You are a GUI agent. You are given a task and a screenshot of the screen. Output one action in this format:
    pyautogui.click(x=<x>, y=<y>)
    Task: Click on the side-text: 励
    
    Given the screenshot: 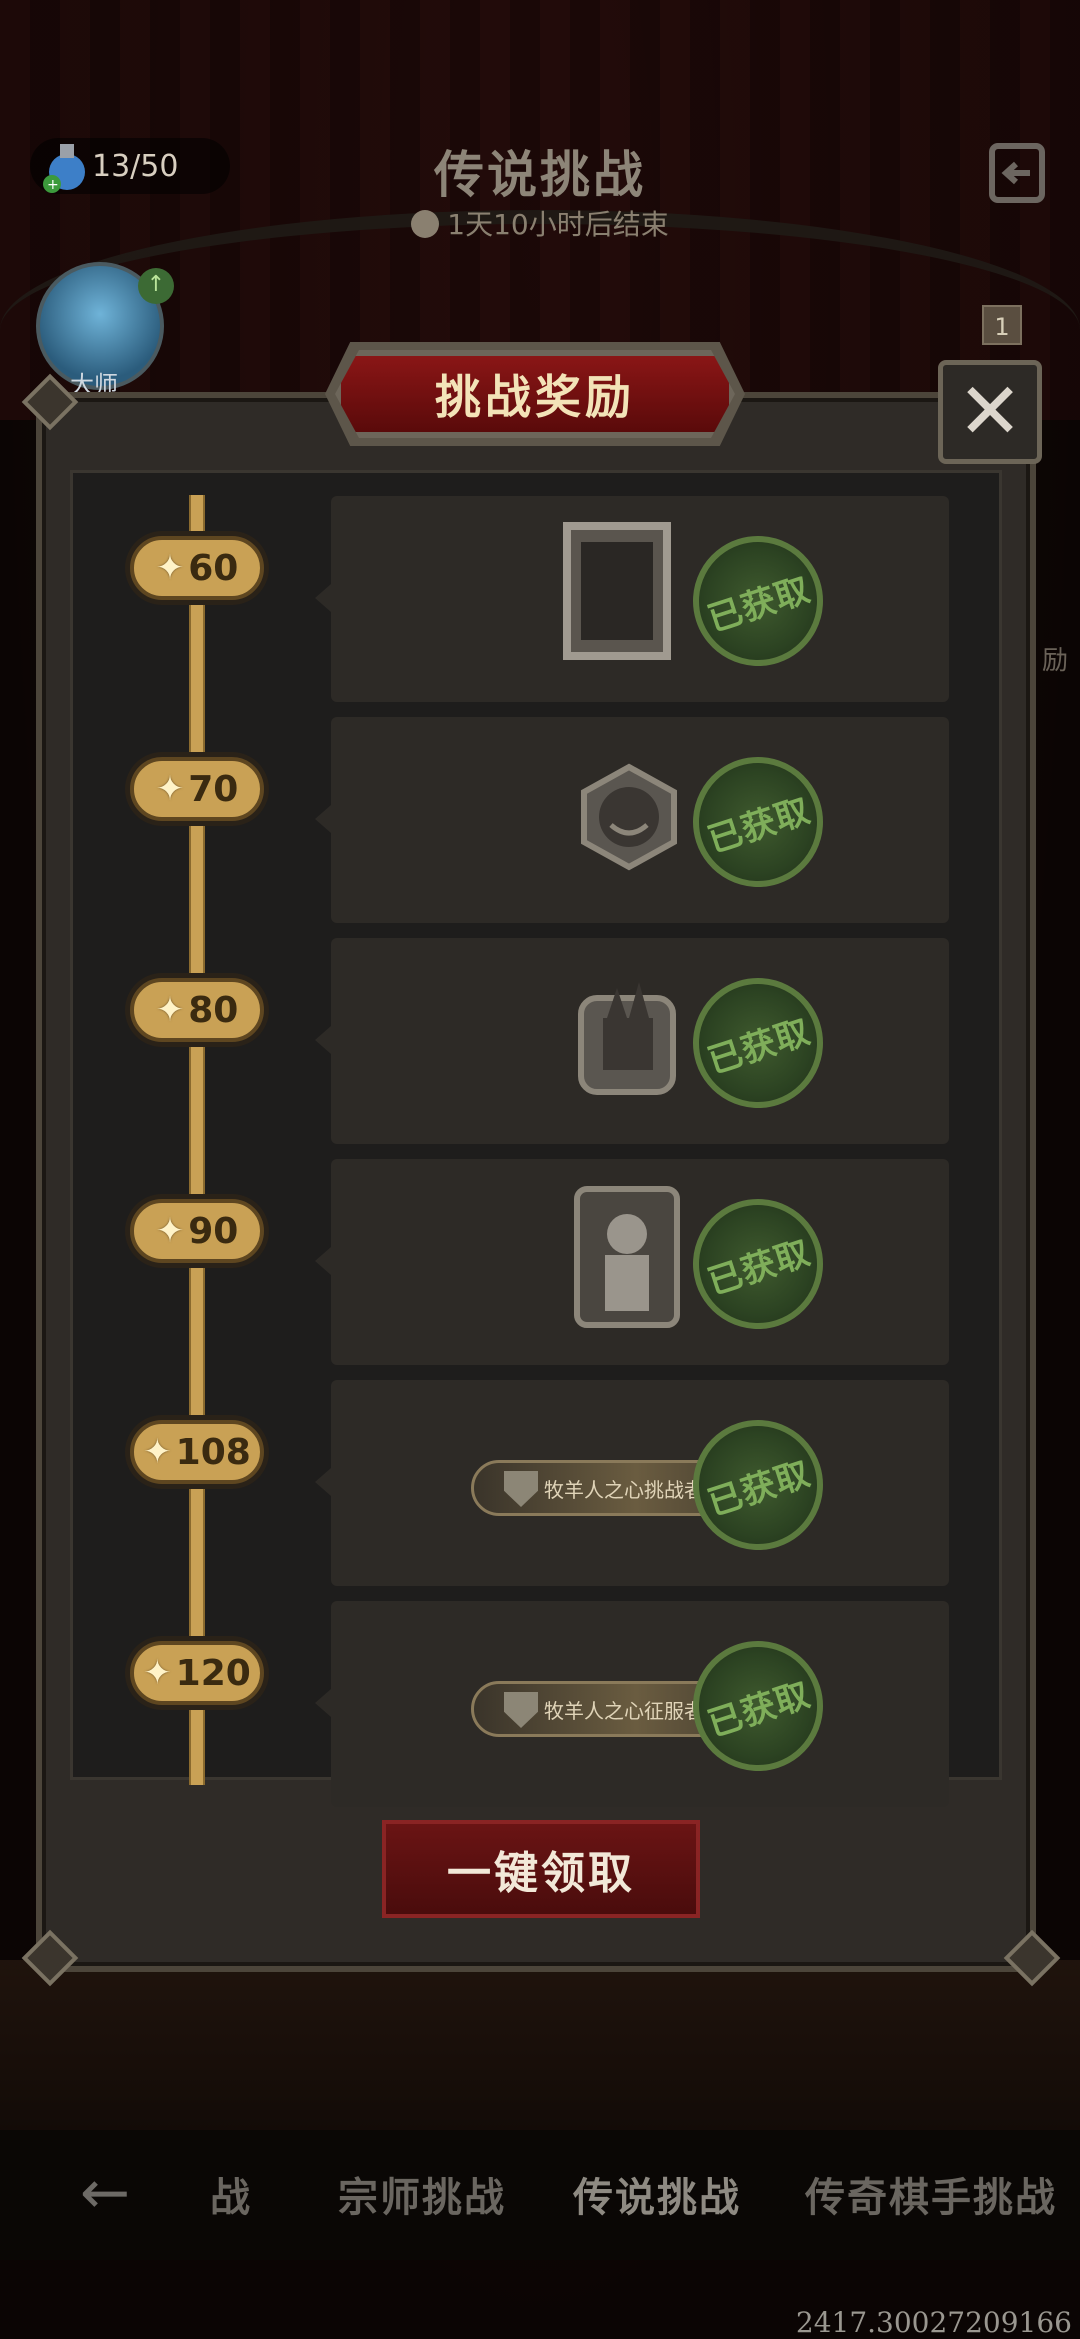 What is the action you would take?
    pyautogui.click(x=1054, y=661)
    